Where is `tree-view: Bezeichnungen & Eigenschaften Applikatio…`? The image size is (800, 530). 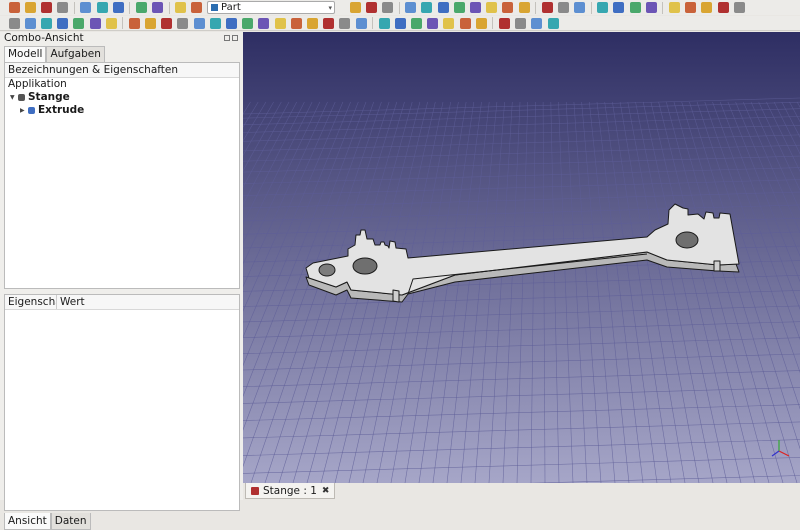
tree-view: Bezeichnungen & Eigenschaften Applikatio… is located at coordinates (122, 175).